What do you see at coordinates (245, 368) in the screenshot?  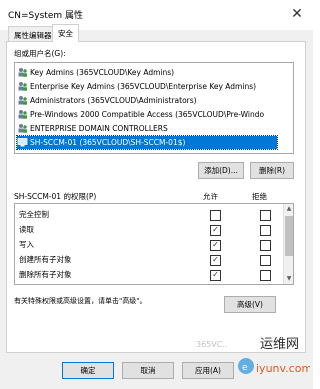 I see `svg-text: e` at bounding box center [245, 368].